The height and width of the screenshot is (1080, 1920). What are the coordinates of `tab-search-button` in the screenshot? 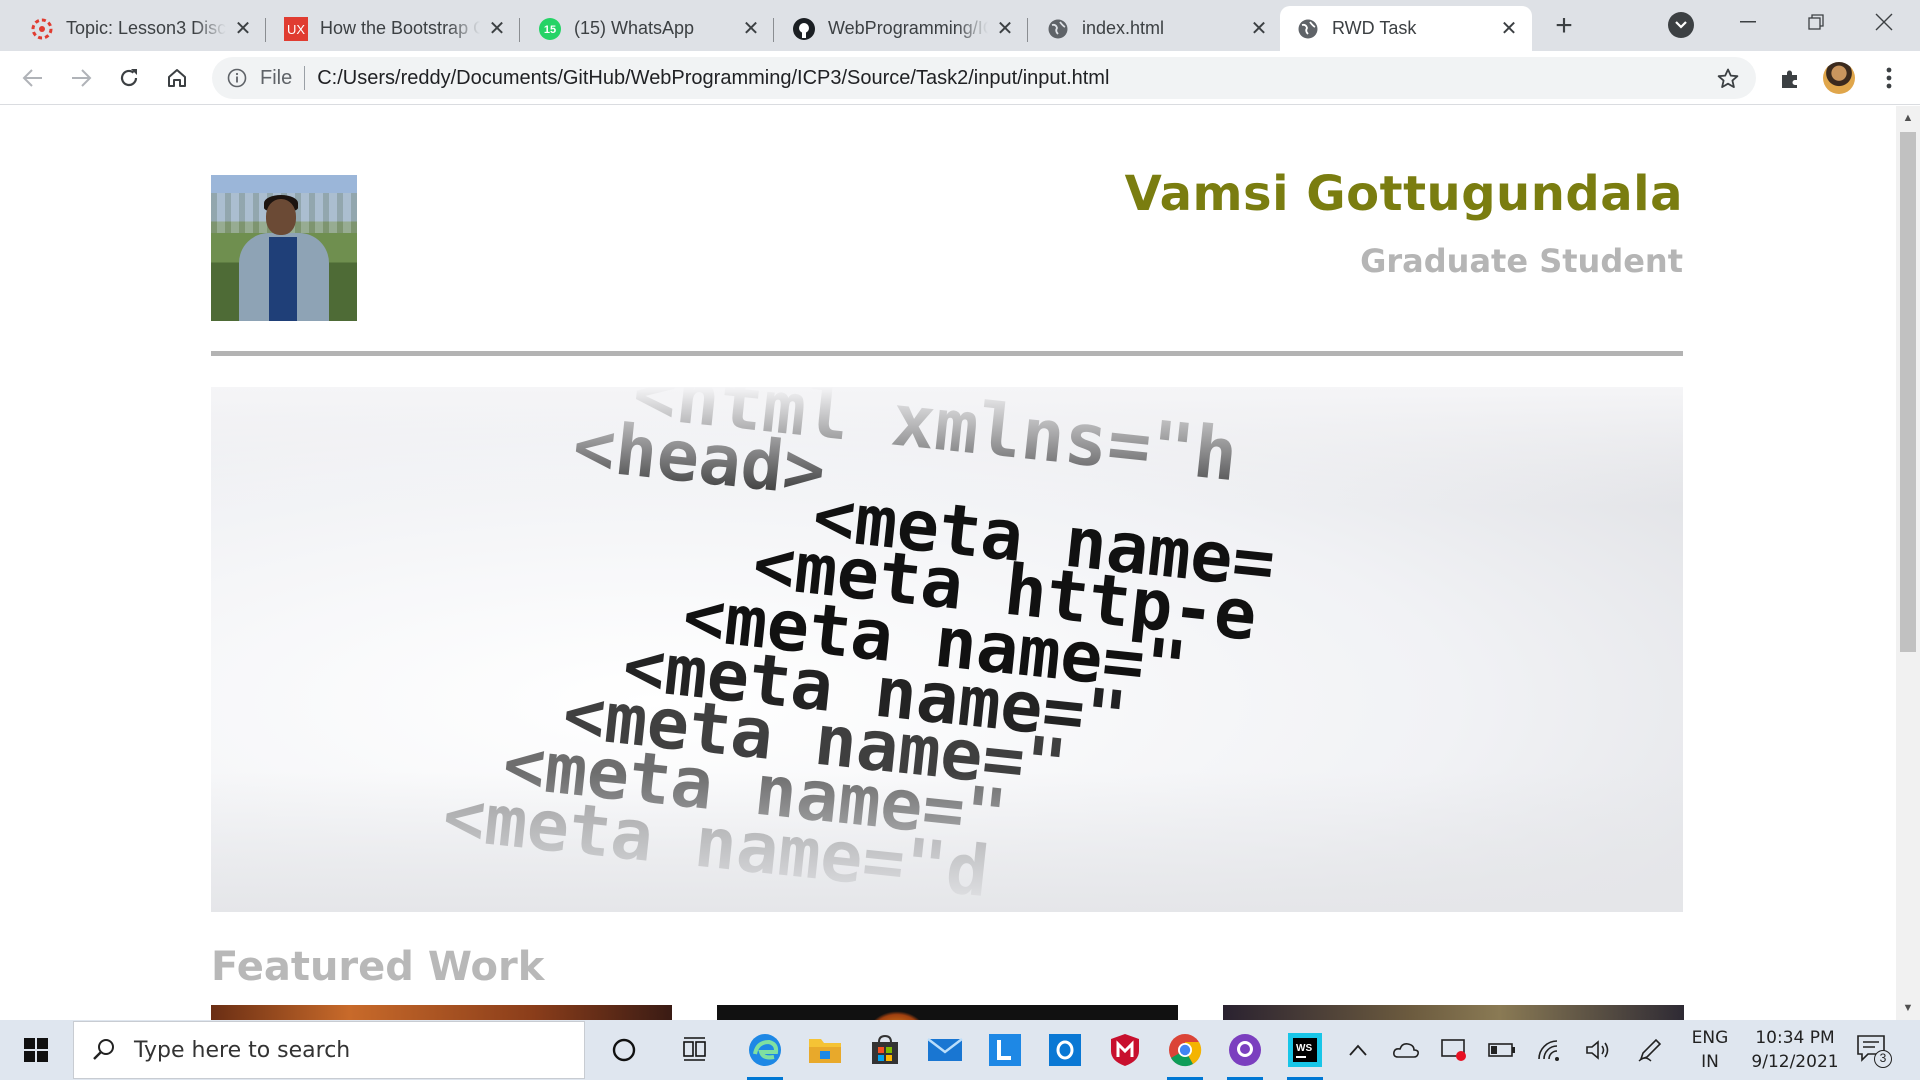 It's located at (1681, 25).